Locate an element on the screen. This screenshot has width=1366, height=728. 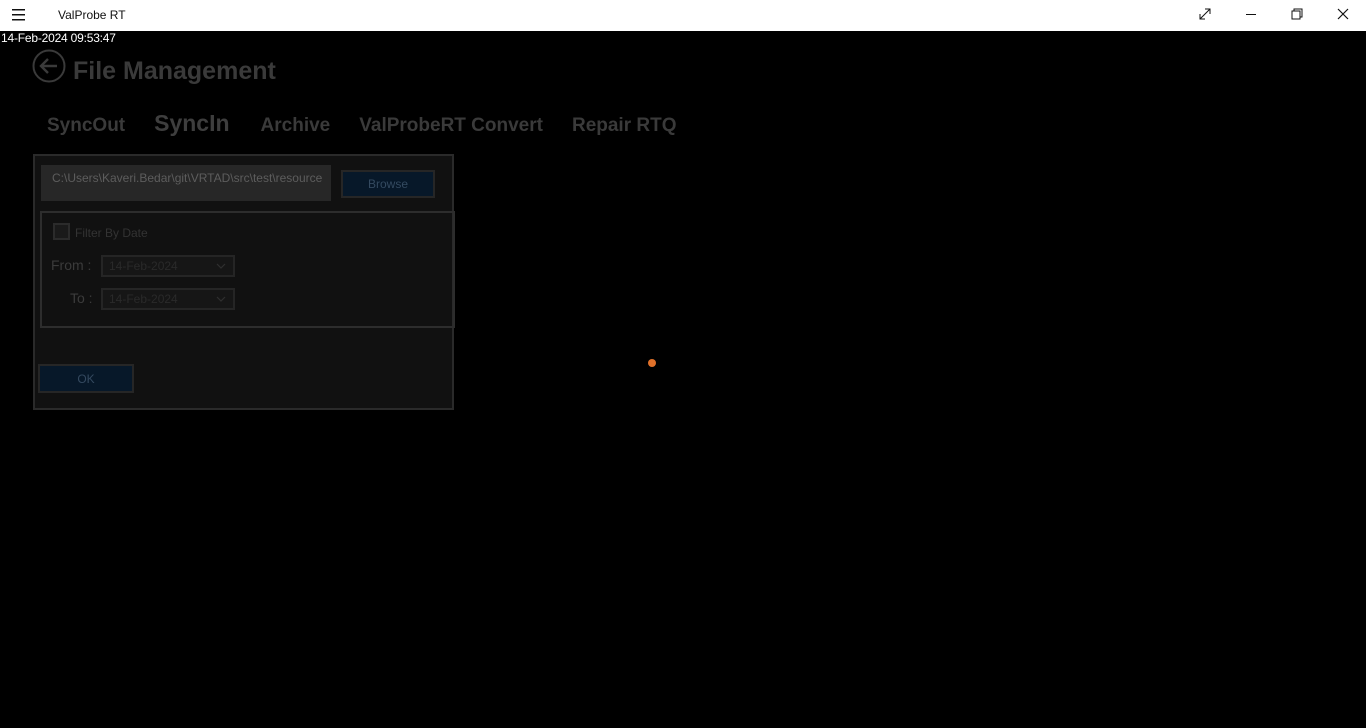
ok-button: OK is located at coordinates (86, 378).